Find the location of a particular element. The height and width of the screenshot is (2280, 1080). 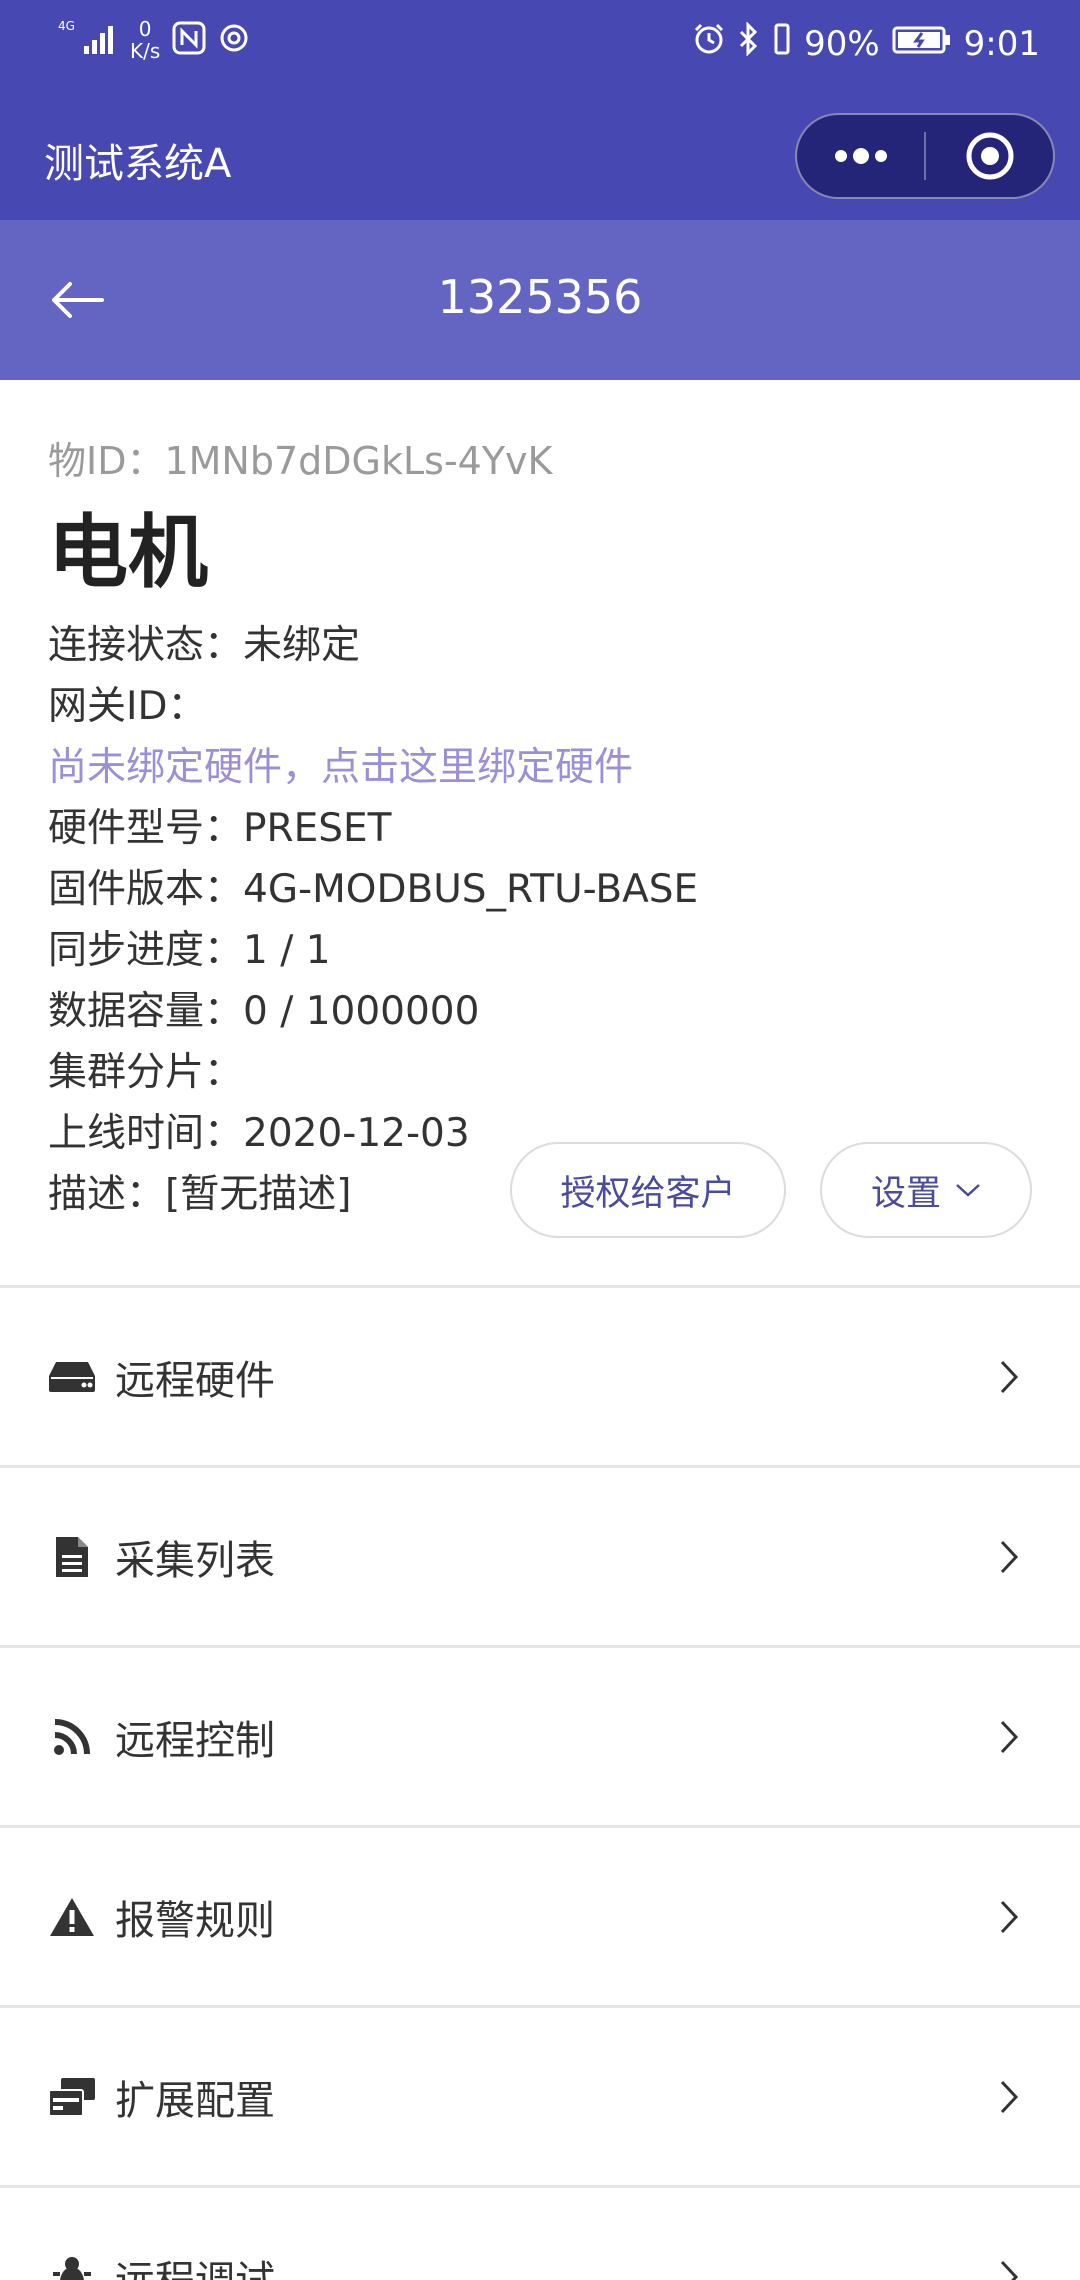

sync-icon is located at coordinates (234, 40).